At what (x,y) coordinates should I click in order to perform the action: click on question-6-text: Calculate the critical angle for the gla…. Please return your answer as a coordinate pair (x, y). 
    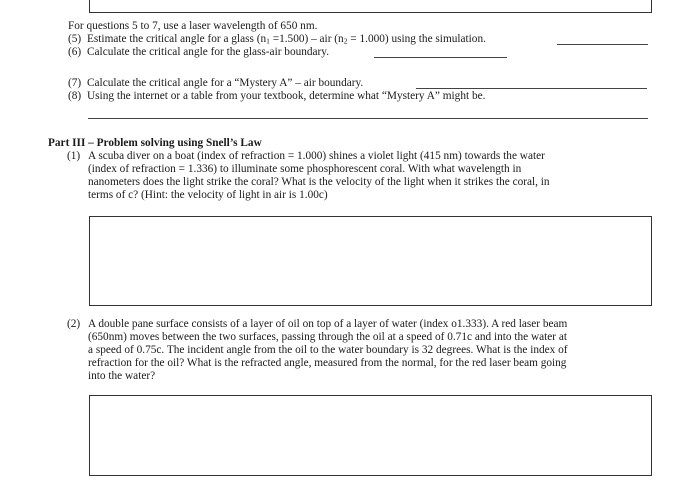
    Looking at the image, I should click on (208, 52).